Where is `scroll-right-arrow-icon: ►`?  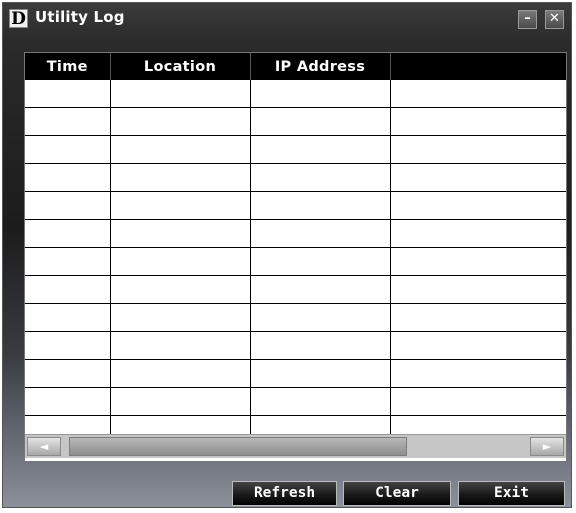
scroll-right-arrow-icon: ► is located at coordinates (547, 446).